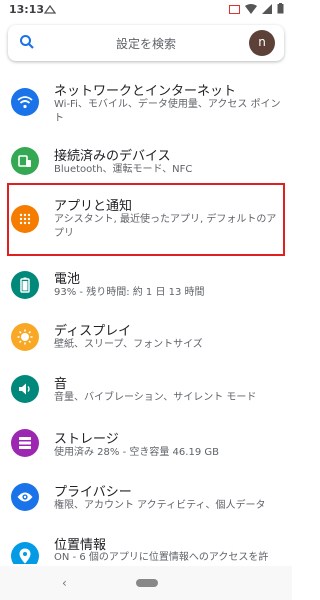 This screenshot has width=320, height=600. What do you see at coordinates (25, 389) in the screenshot?
I see `sound-icon` at bounding box center [25, 389].